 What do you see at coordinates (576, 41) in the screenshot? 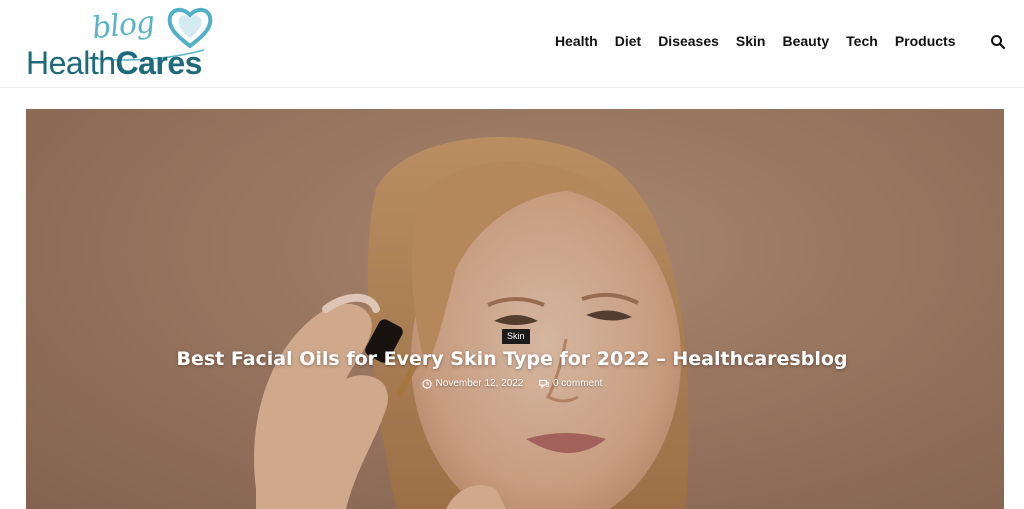
I see `nav-item-health: Health` at bounding box center [576, 41].